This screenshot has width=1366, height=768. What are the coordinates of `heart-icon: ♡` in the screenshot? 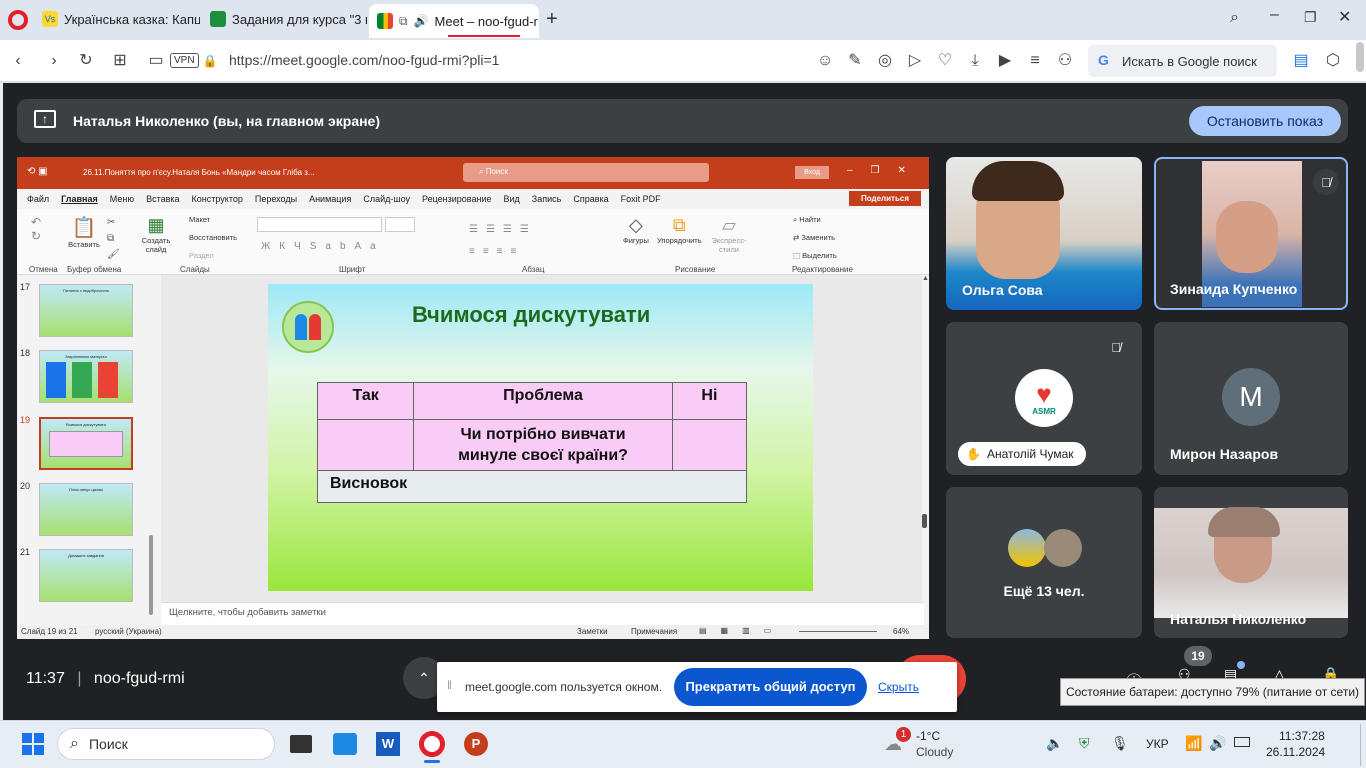 It's located at (945, 61).